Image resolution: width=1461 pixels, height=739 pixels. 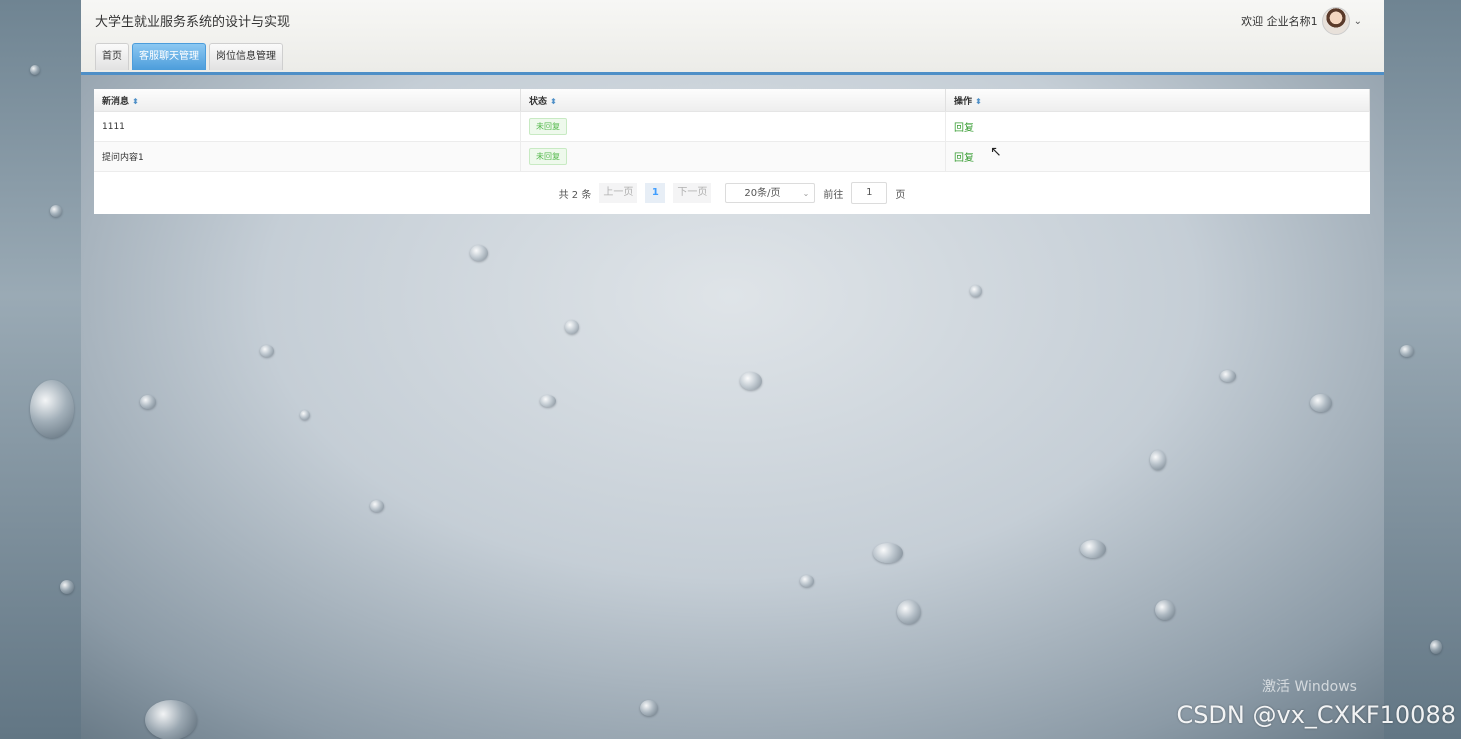 What do you see at coordinates (1279, 21) in the screenshot?
I see `welcome-text: 欢迎 企业名称1` at bounding box center [1279, 21].